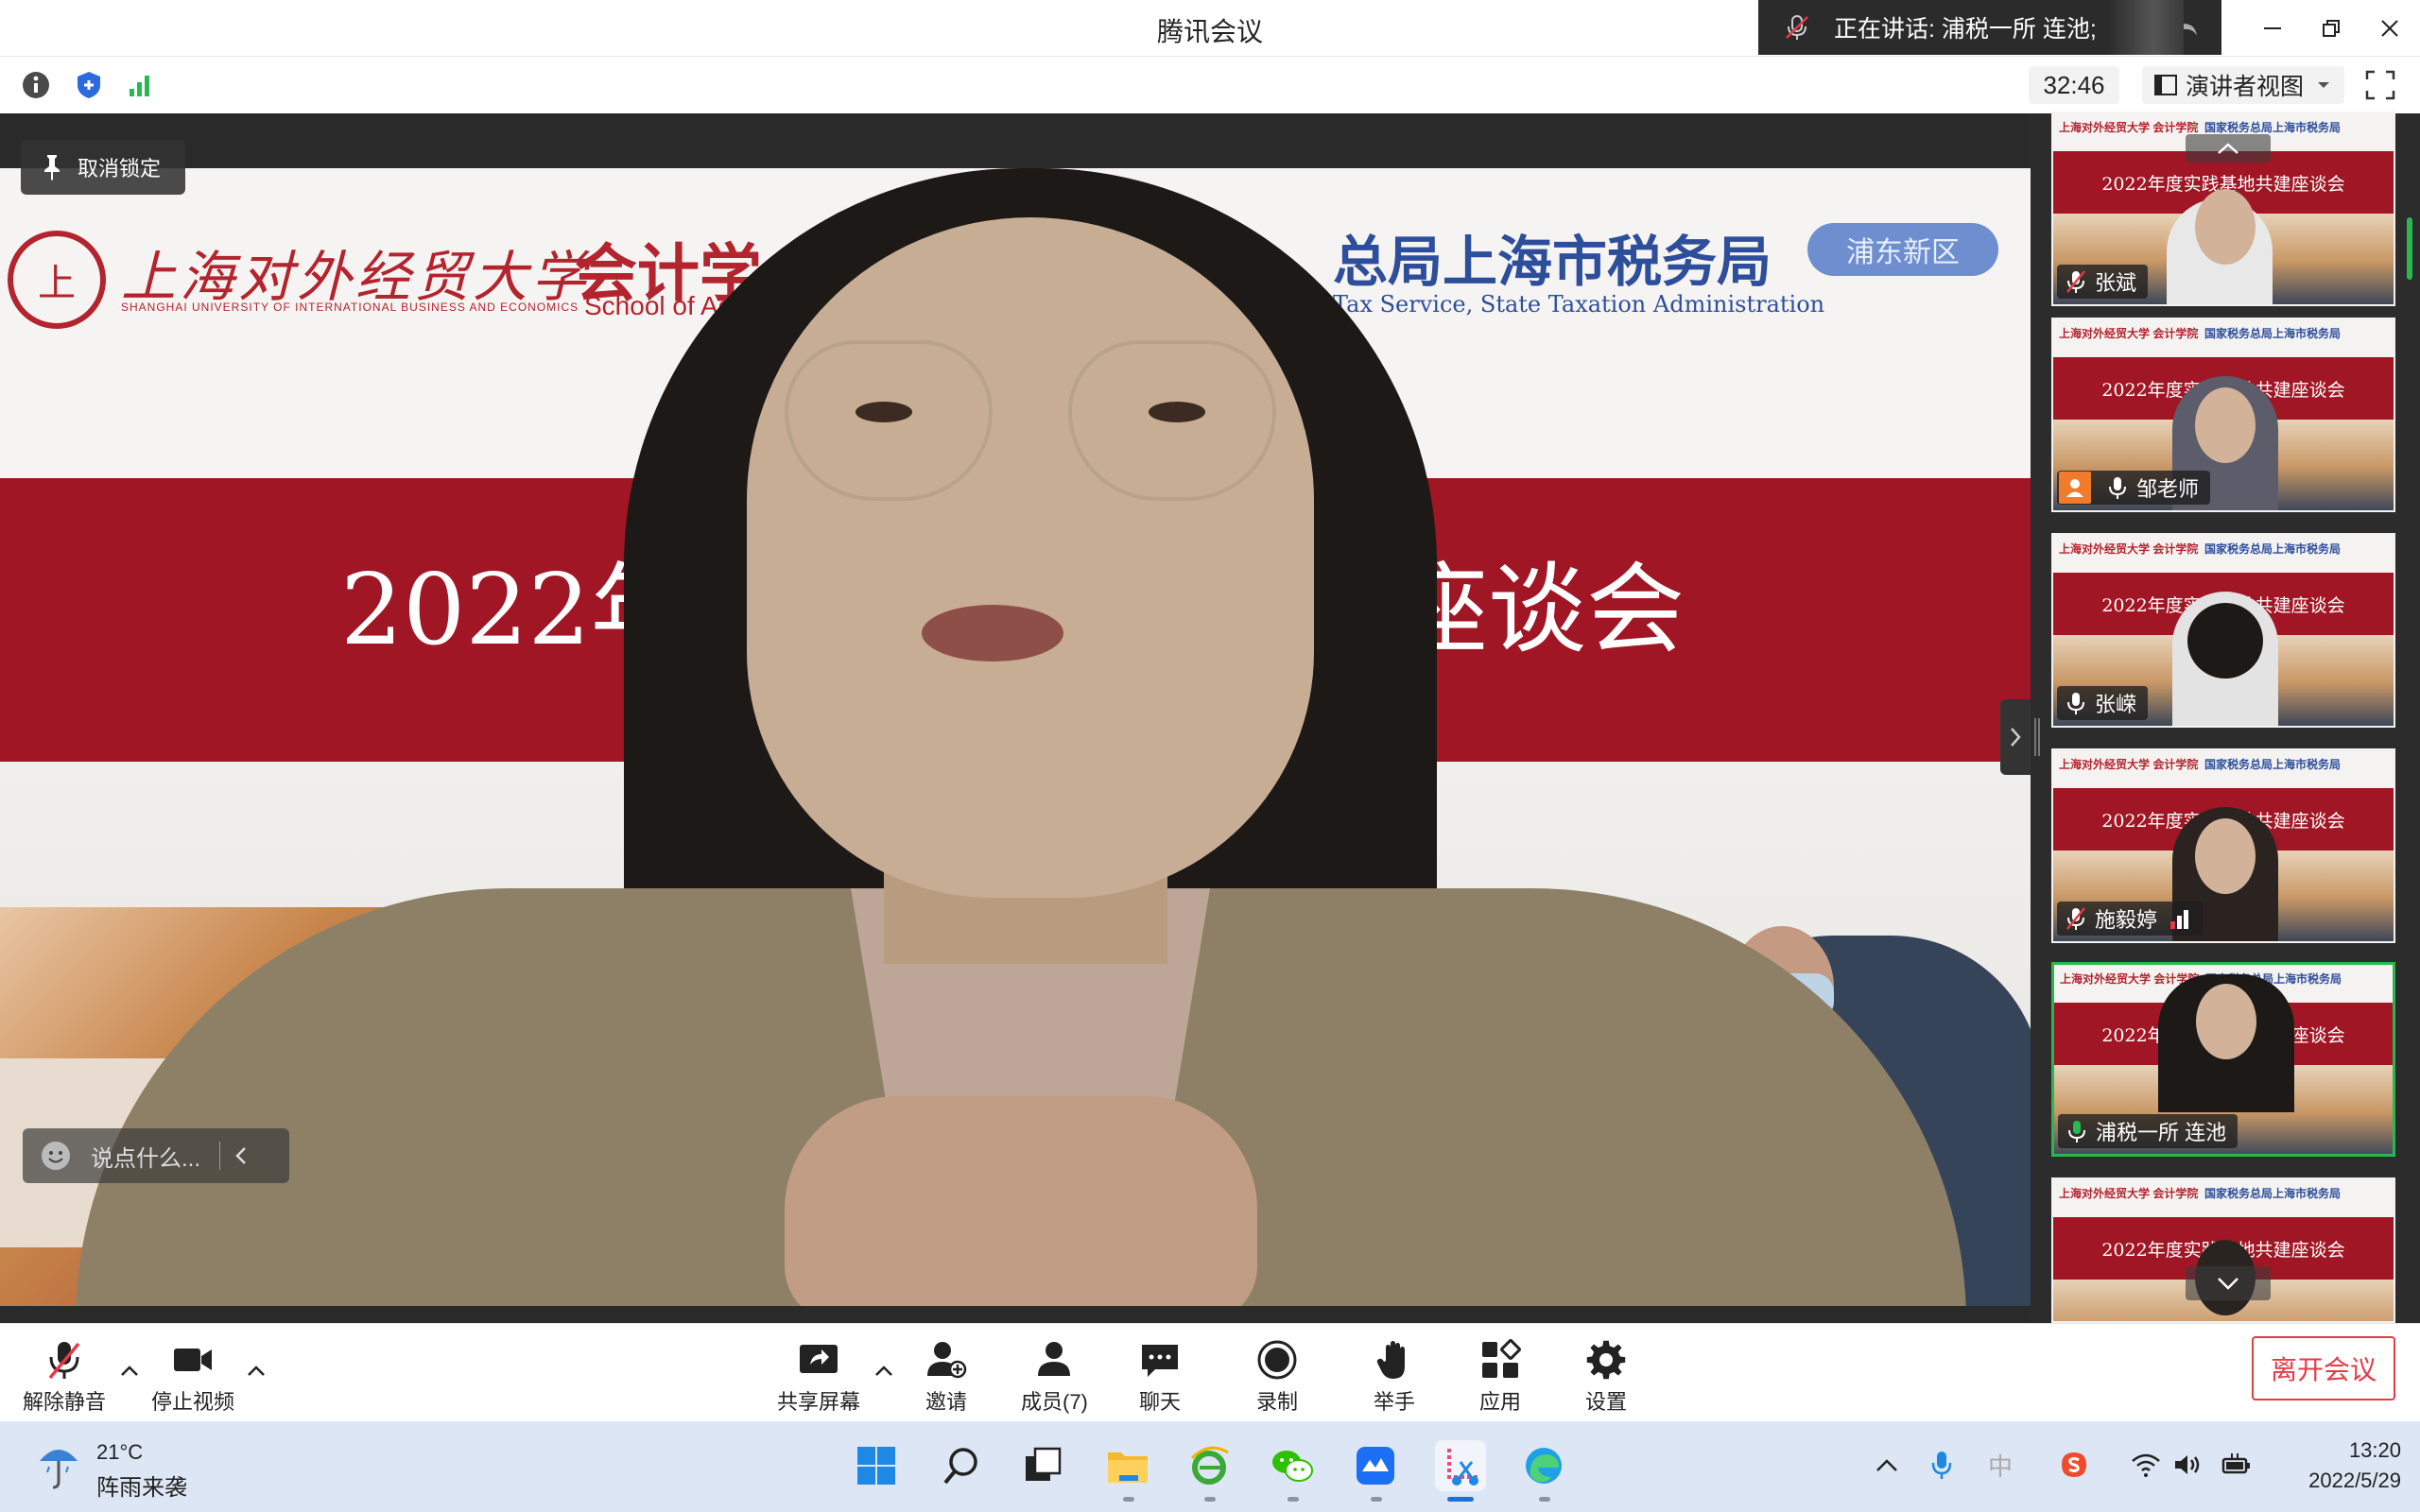 The width and height of the screenshot is (2420, 1512). I want to click on collapse-panel-button, so click(2015, 737).